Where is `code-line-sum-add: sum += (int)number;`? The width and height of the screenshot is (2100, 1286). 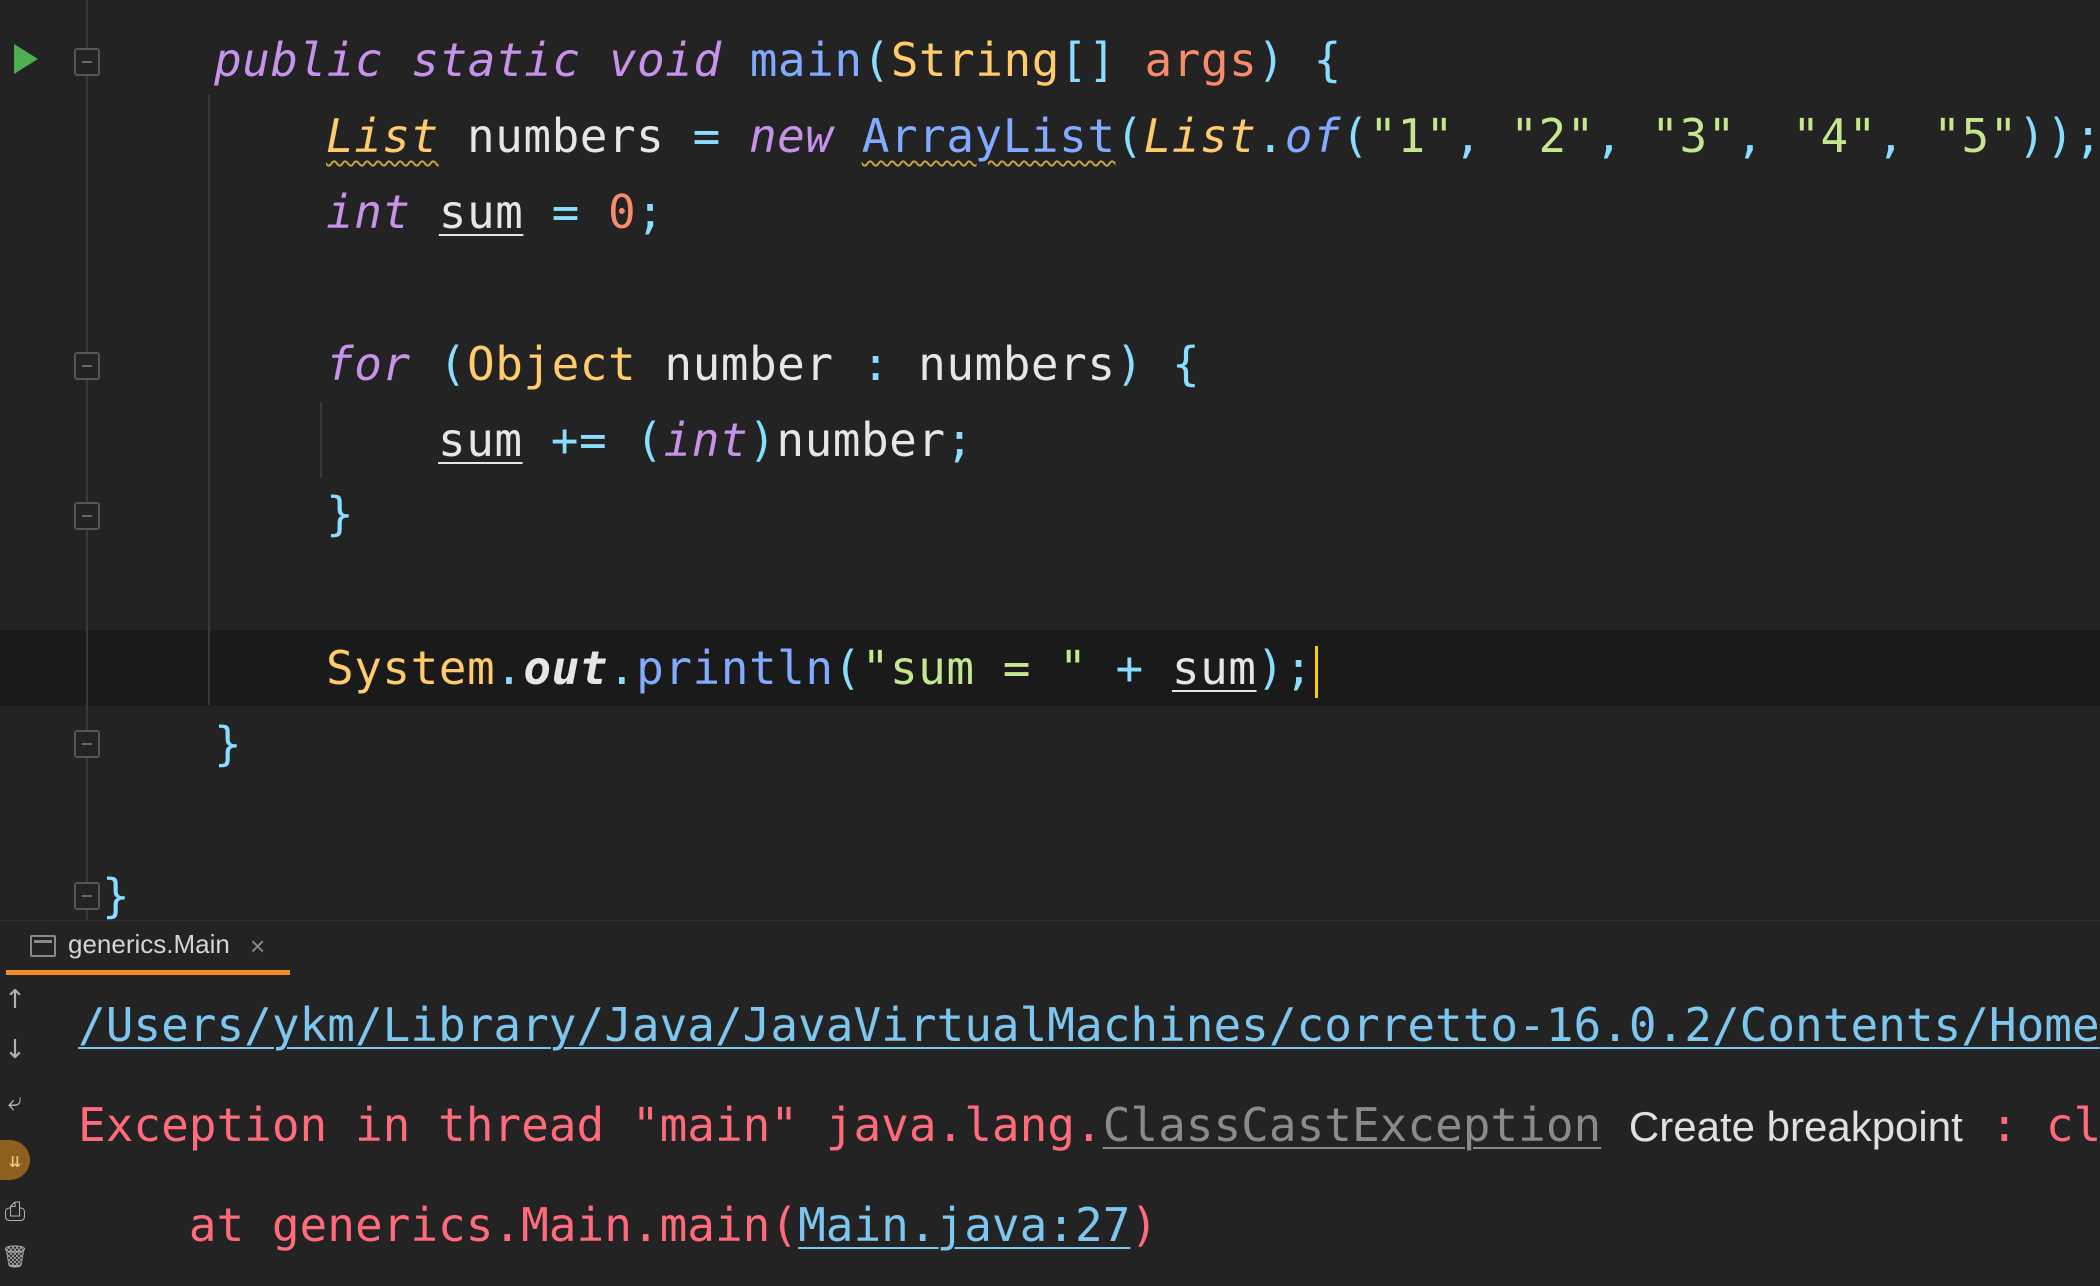 code-line-sum-add: sum += (int)number; is located at coordinates (706, 440).